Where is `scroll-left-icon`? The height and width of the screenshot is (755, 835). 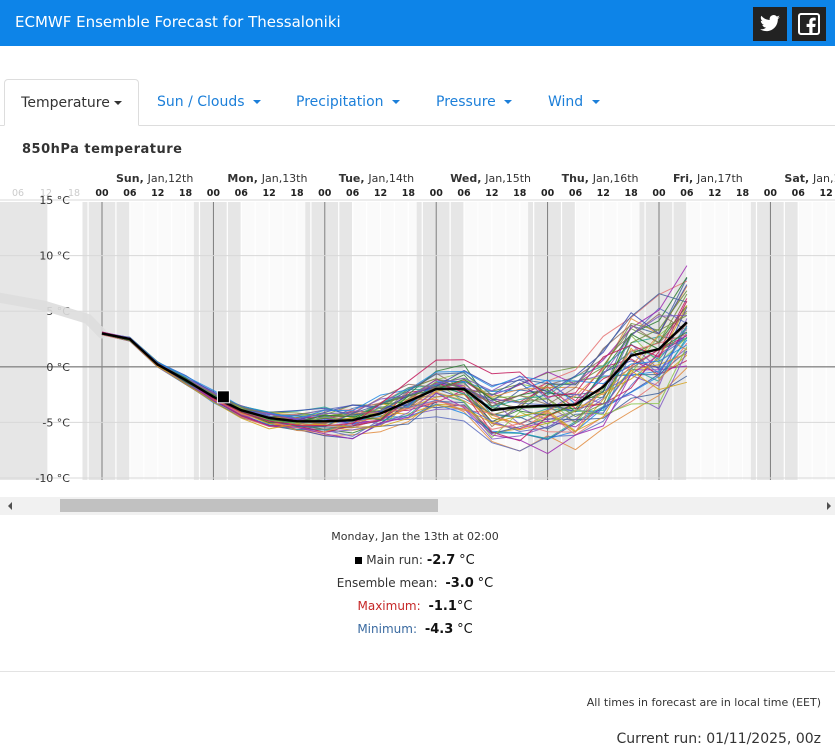
scroll-left-icon is located at coordinates (10, 506).